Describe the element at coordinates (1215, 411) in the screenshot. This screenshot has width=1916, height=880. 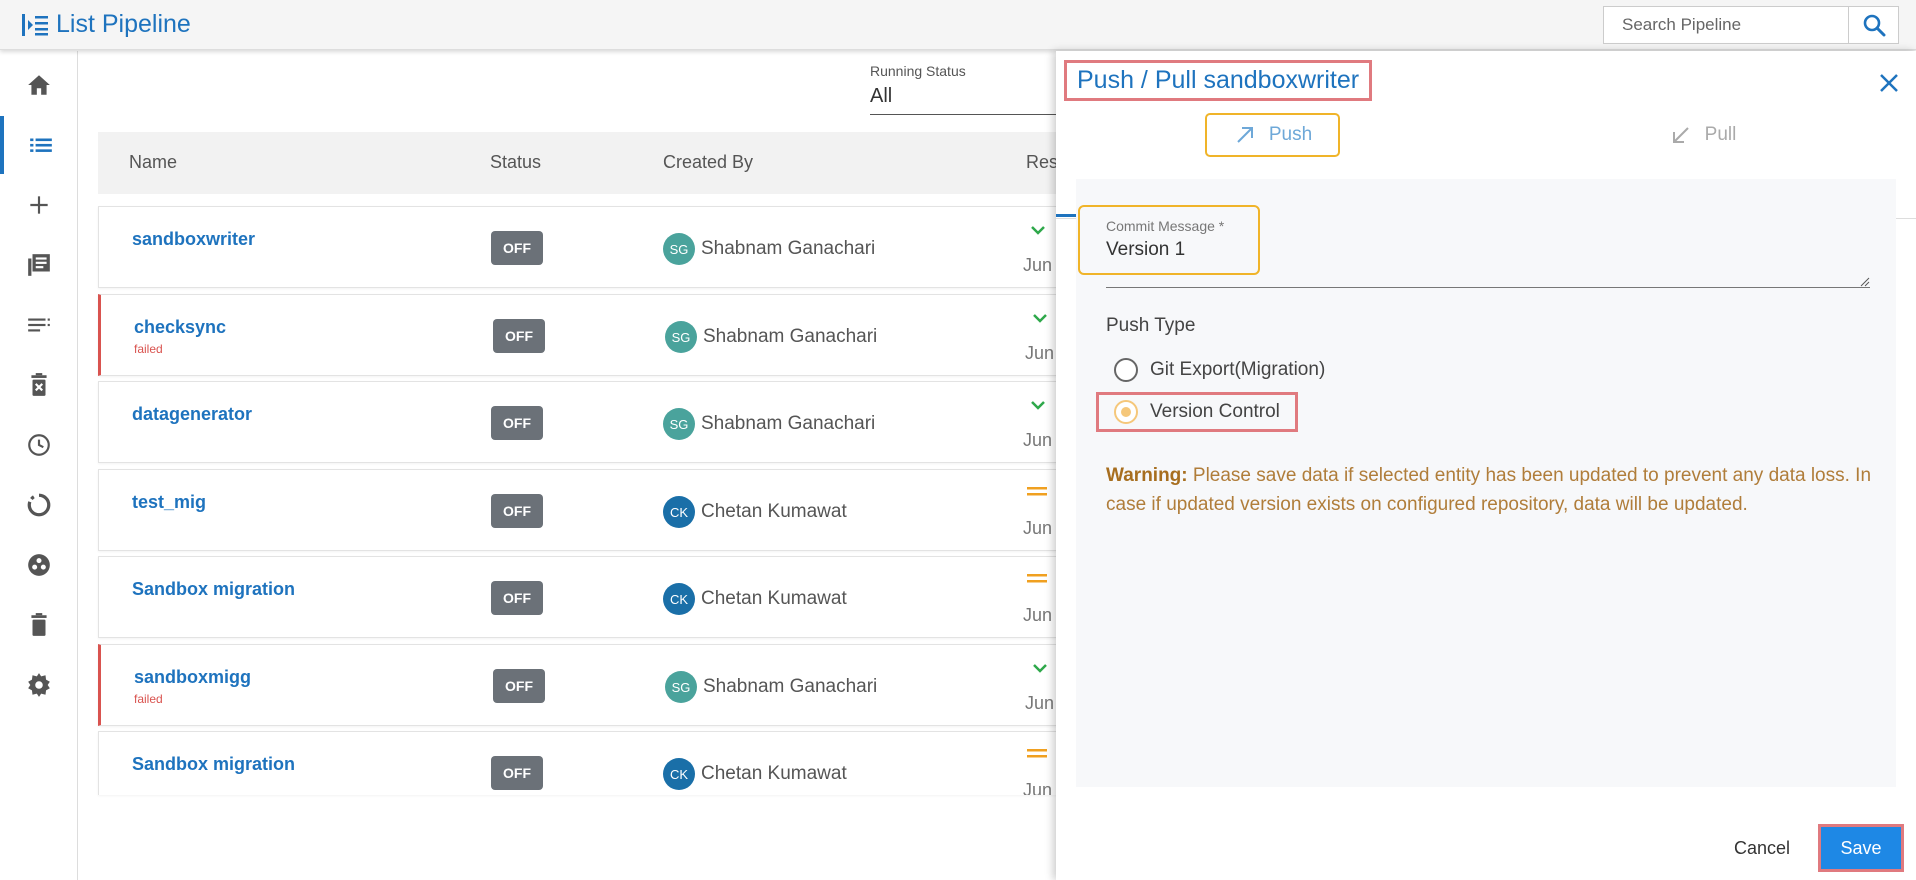
I see `radio-label: Version Control` at that location.